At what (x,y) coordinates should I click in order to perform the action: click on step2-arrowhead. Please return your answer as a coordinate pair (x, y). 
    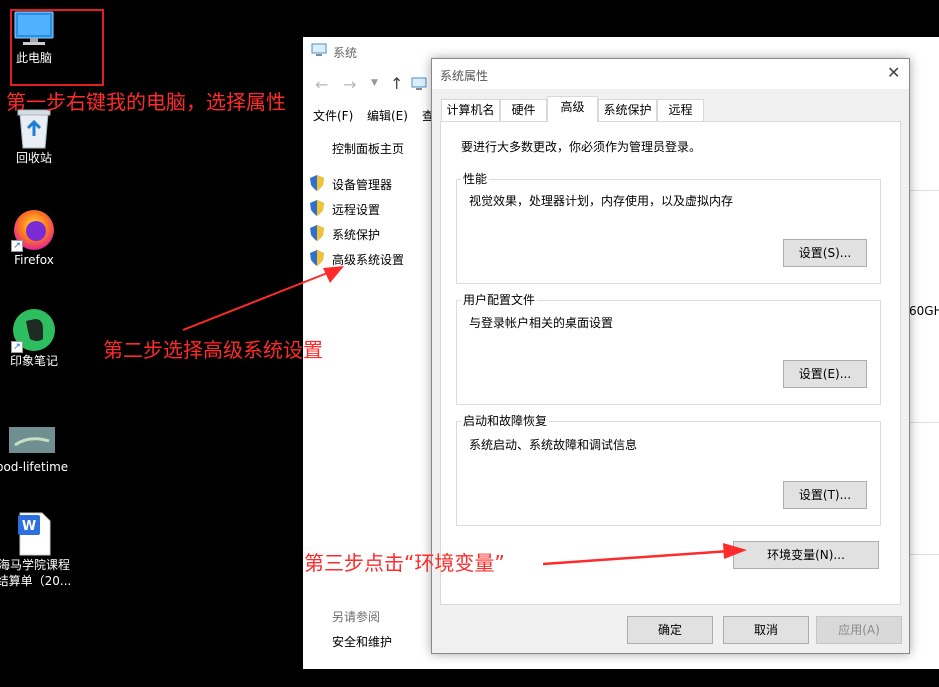
    Looking at the image, I should click on (333, 274).